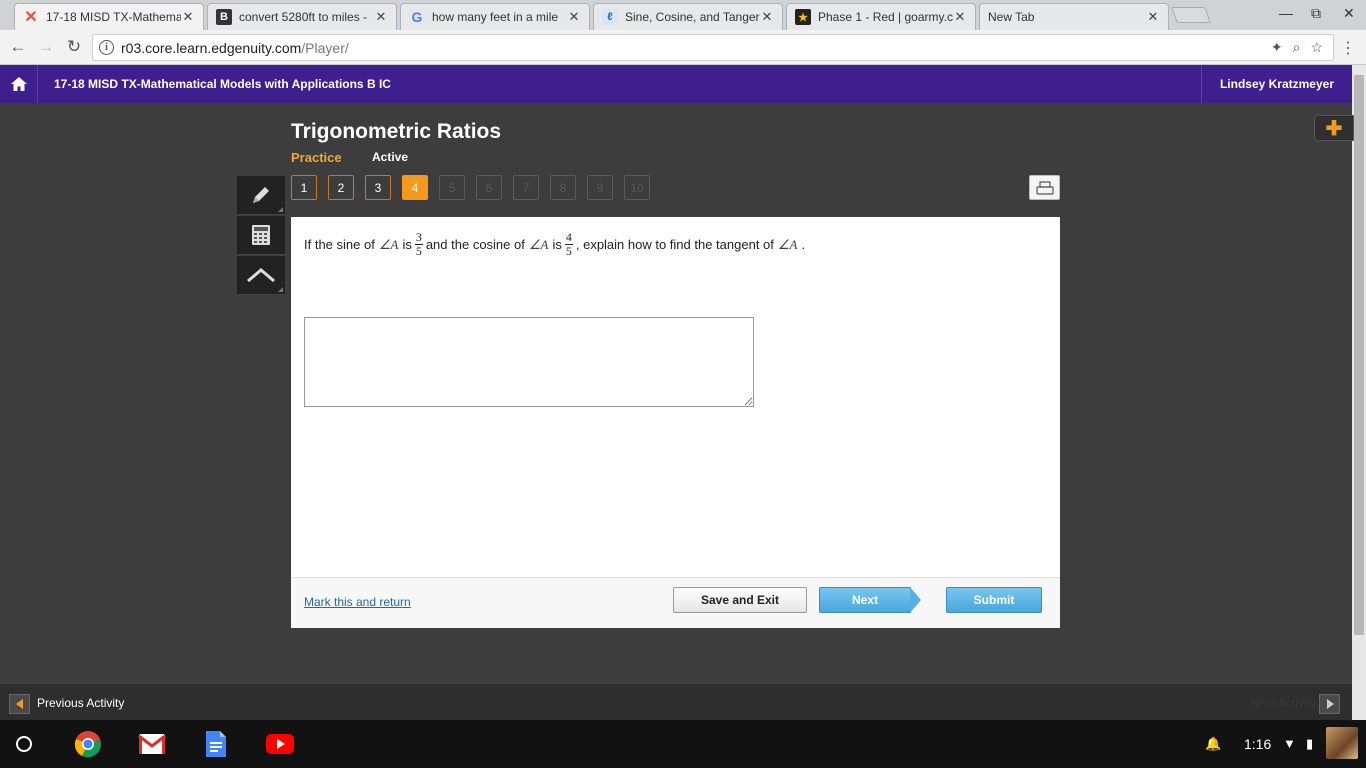 The height and width of the screenshot is (768, 1366). What do you see at coordinates (325, 47) in the screenshot?
I see `url-path: /Player/` at bounding box center [325, 47].